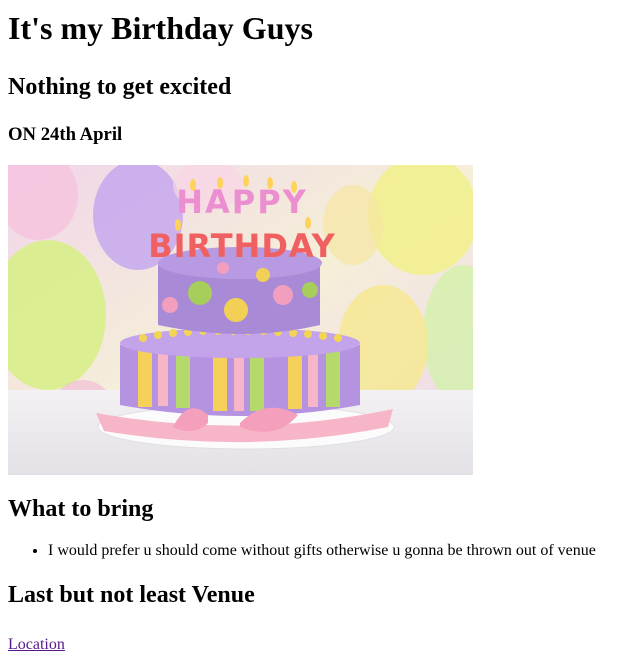 The width and height of the screenshot is (626, 655). Describe the element at coordinates (242, 202) in the screenshot. I see `candle-happy: HAPPY` at that location.